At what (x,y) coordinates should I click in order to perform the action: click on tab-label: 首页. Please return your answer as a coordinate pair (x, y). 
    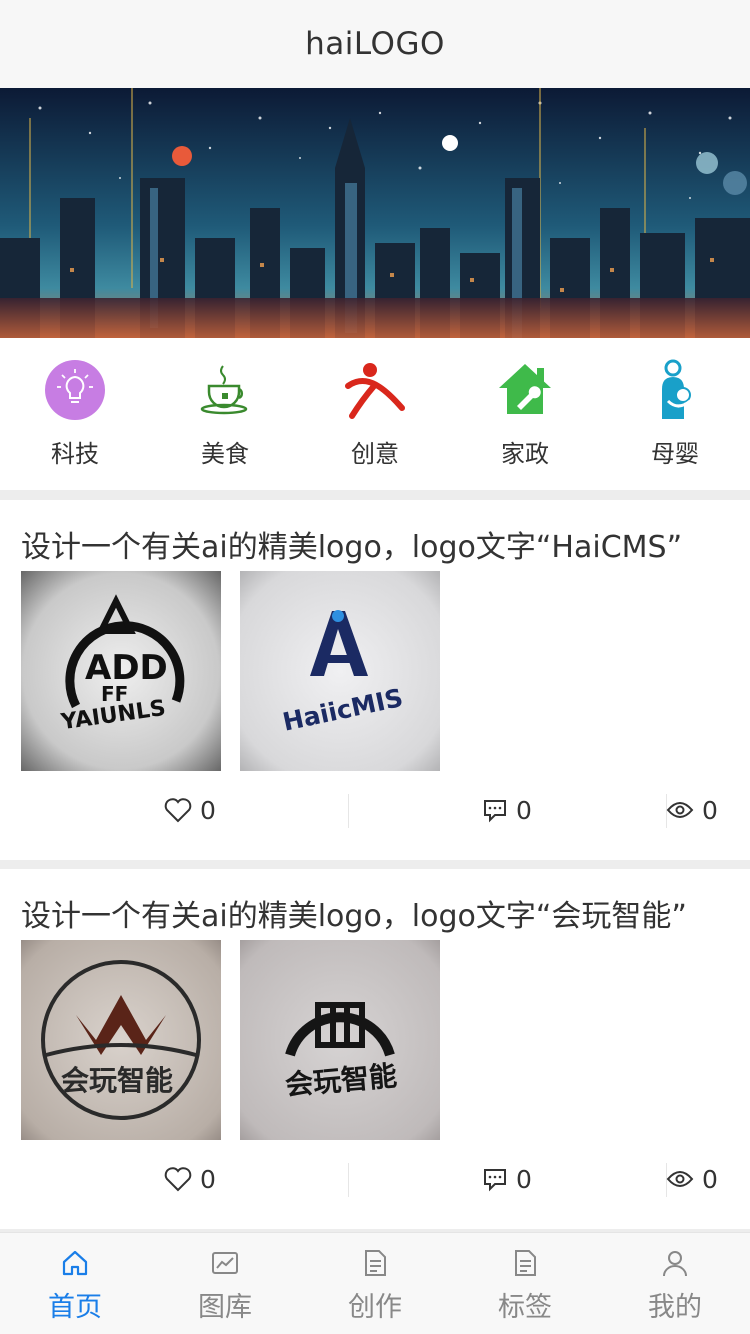
    Looking at the image, I should click on (75, 1307).